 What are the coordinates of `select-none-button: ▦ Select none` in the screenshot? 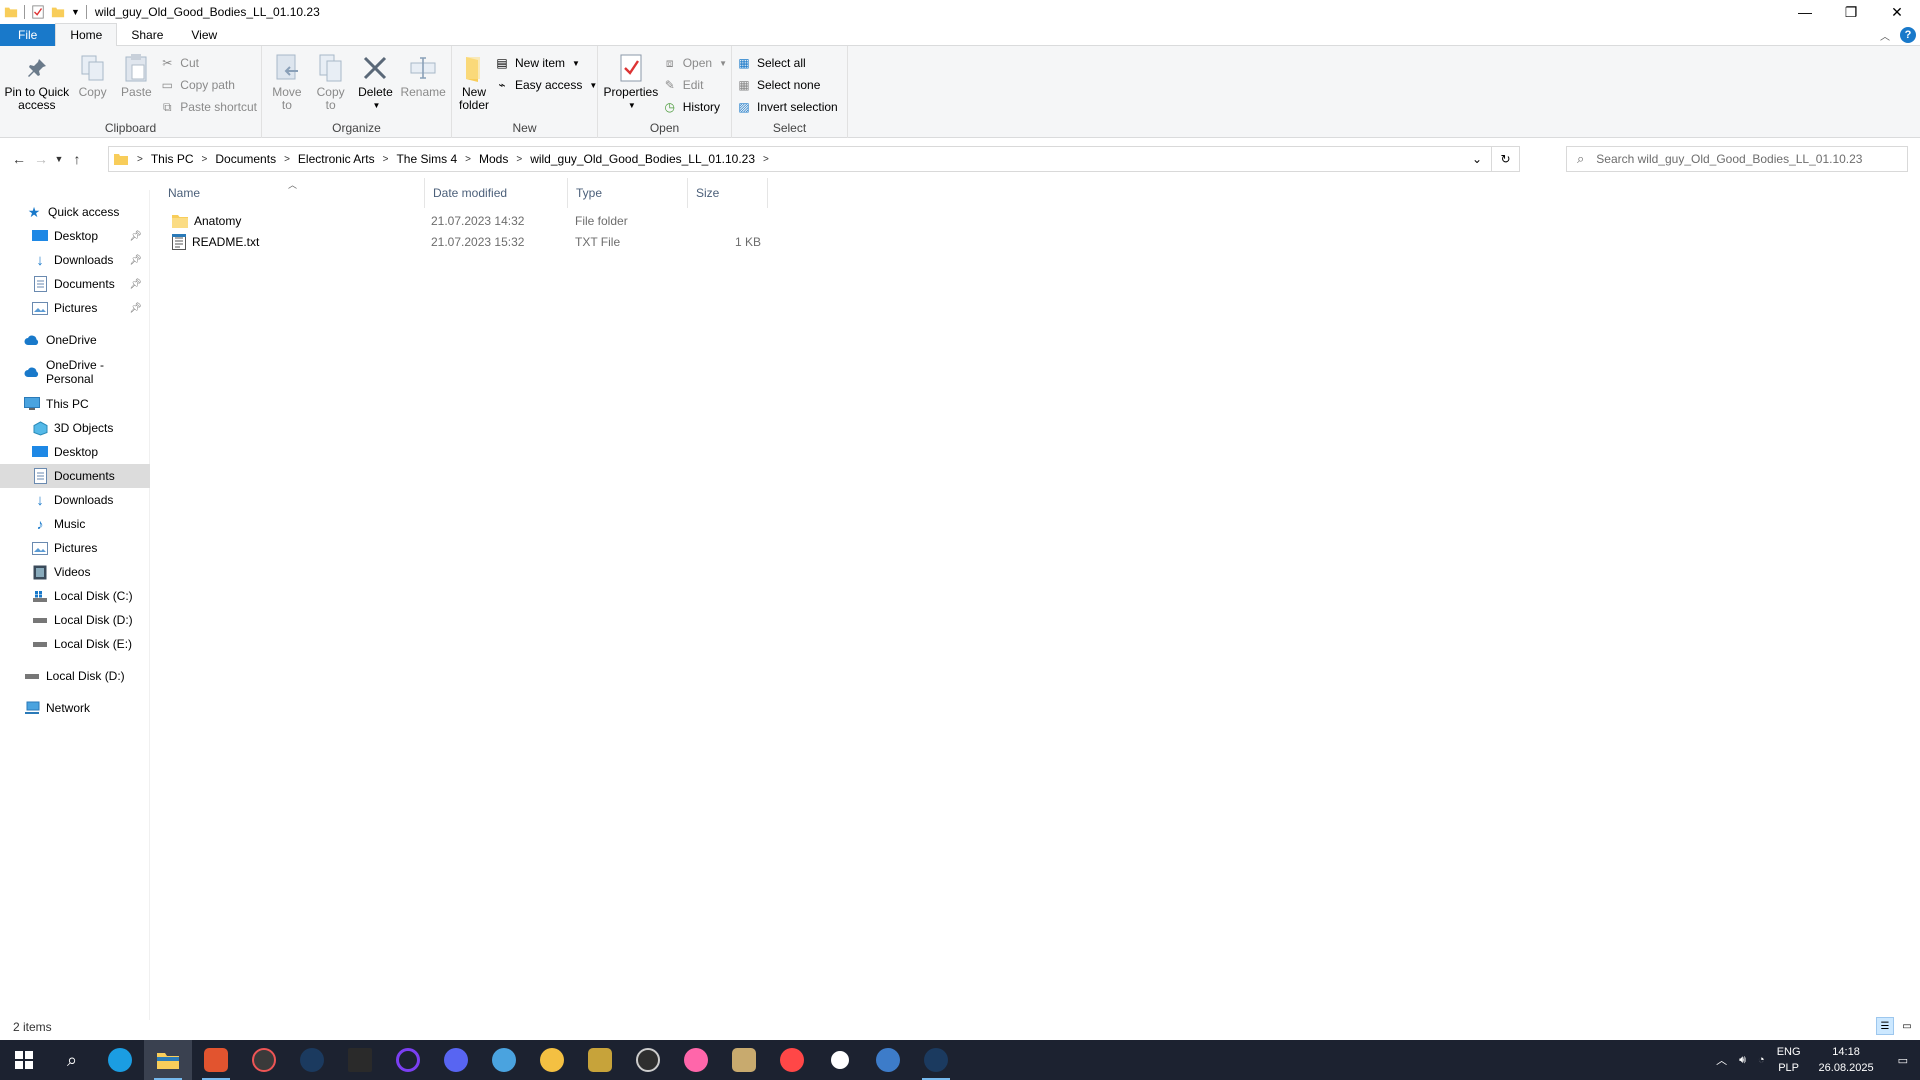 It's located at (787, 85).